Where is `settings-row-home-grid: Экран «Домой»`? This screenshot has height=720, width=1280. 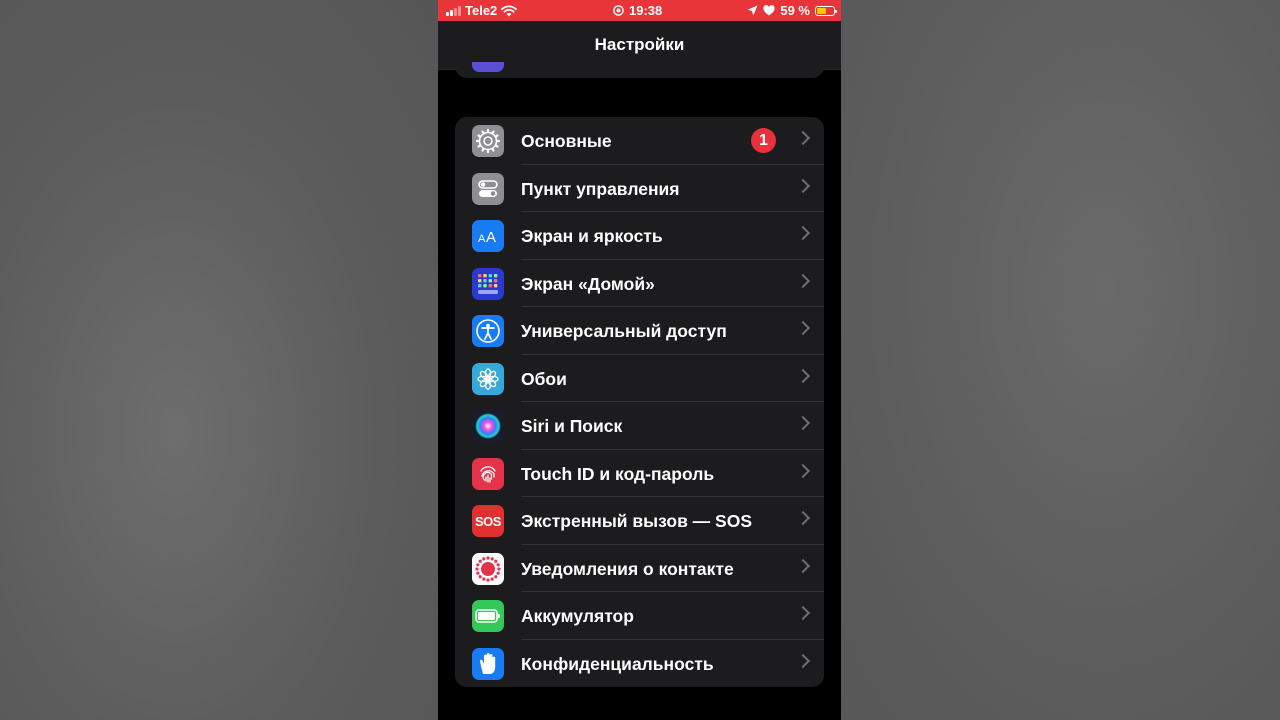
settings-row-home-grid: Экран «Домой» is located at coordinates (639, 283).